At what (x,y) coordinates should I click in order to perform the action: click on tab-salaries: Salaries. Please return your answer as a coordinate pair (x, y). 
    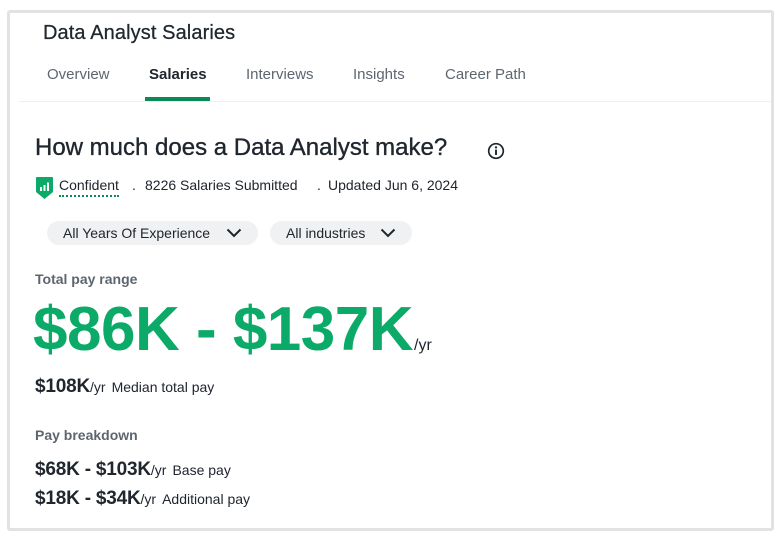
    Looking at the image, I should click on (178, 74).